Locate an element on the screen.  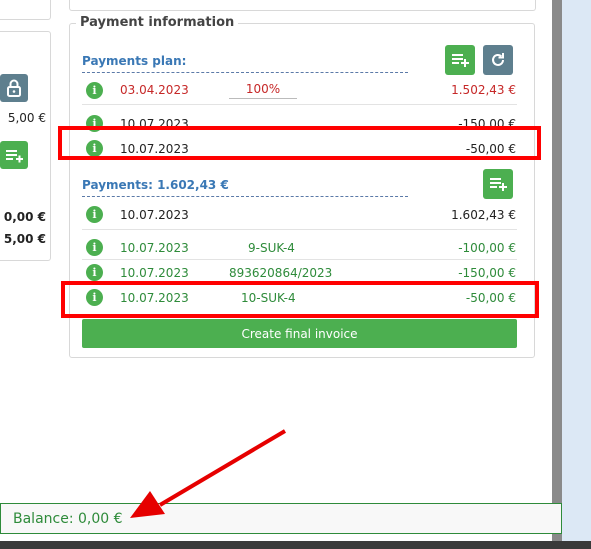
bottom-bar is located at coordinates (295, 545).